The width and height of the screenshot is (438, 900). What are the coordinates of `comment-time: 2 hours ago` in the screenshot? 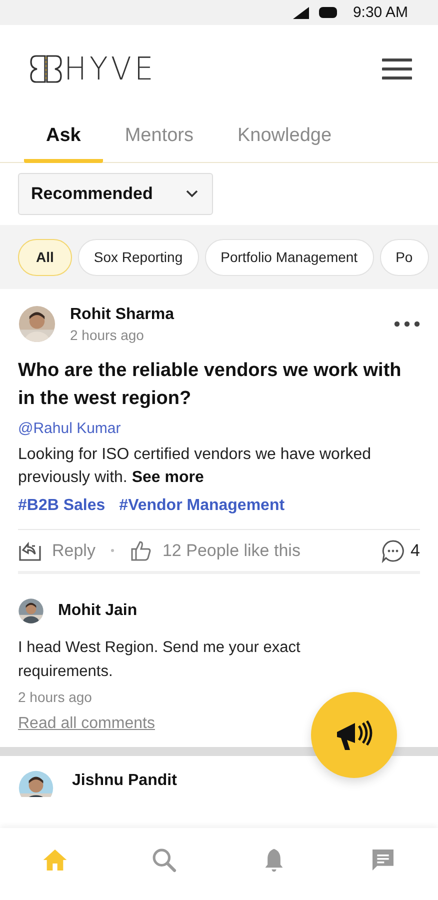 It's located at (55, 696).